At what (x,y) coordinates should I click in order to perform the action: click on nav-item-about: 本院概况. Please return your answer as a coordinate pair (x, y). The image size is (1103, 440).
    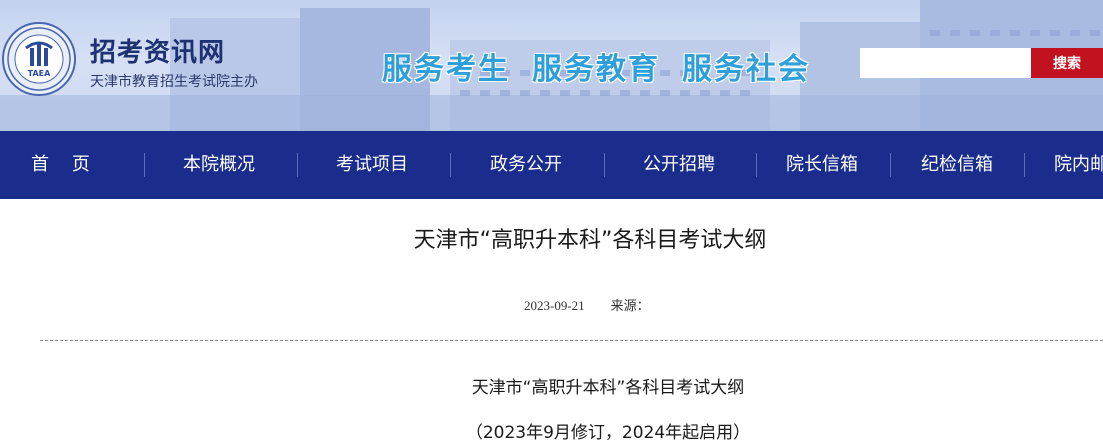
    Looking at the image, I should click on (219, 165).